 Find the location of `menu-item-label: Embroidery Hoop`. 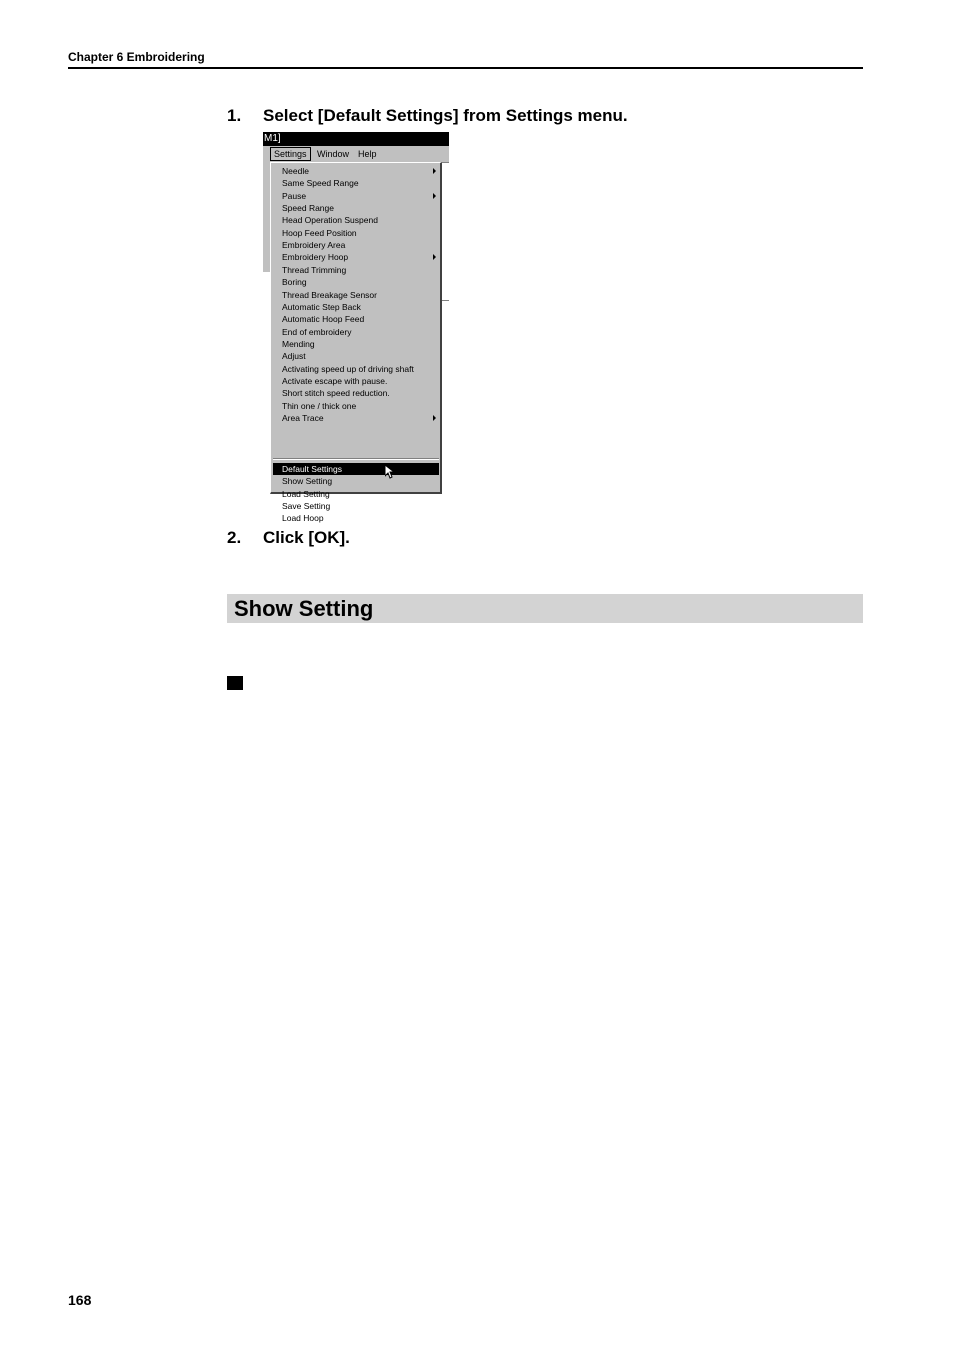

menu-item-label: Embroidery Hoop is located at coordinates (315, 257).